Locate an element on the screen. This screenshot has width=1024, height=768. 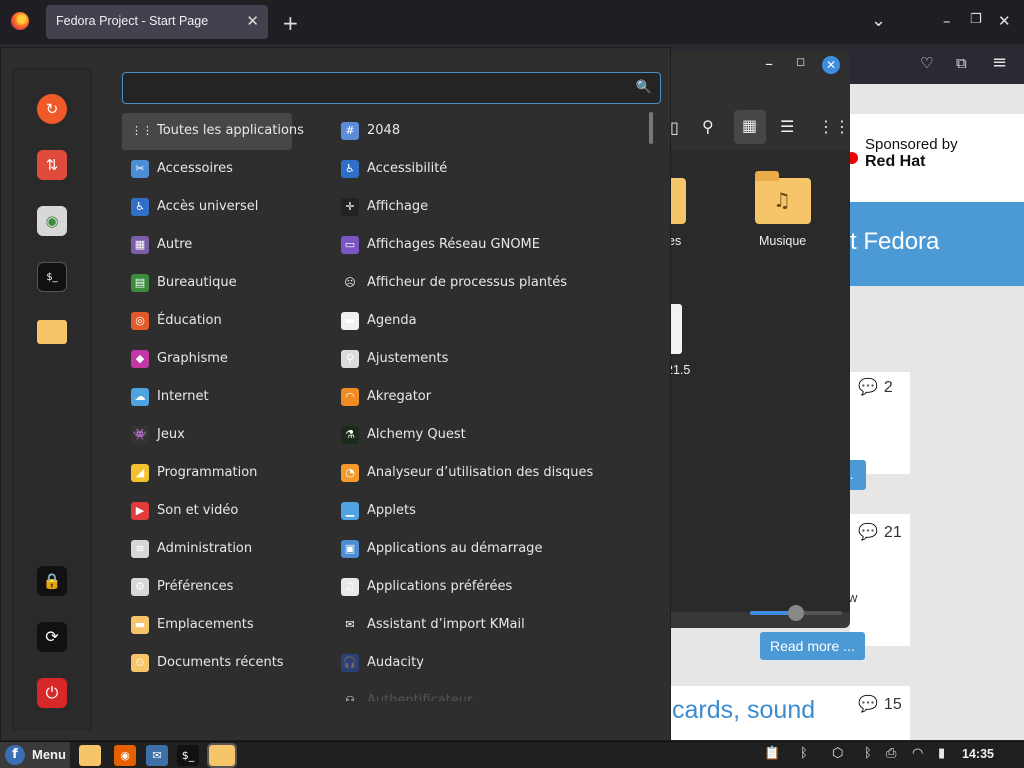
view-options-icon: ⋮⋮ is located at coordinates (834, 126).